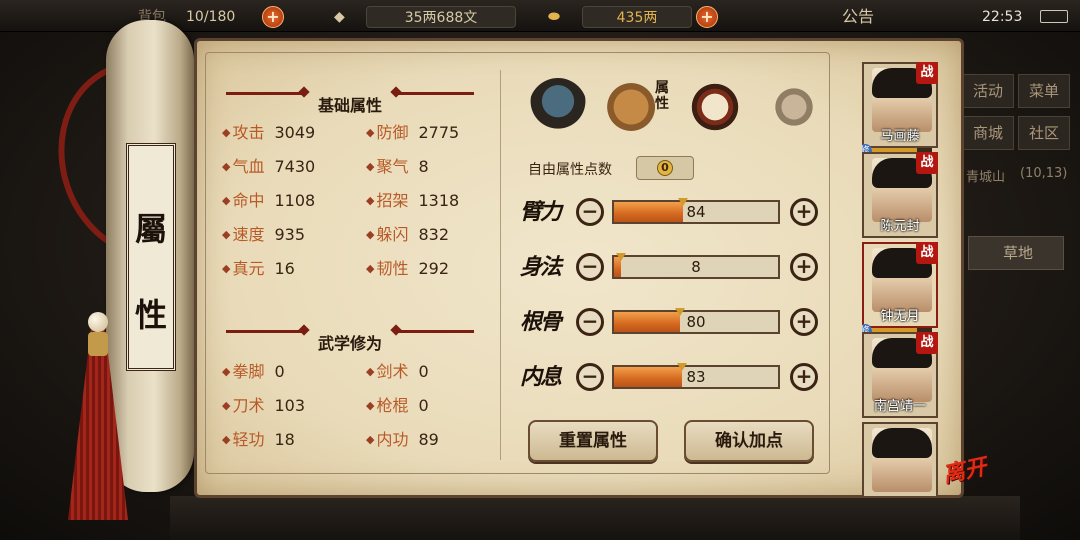 The height and width of the screenshot is (540, 1080). I want to click on martial-stat: ◆ 拳脚 0, so click(253, 372).